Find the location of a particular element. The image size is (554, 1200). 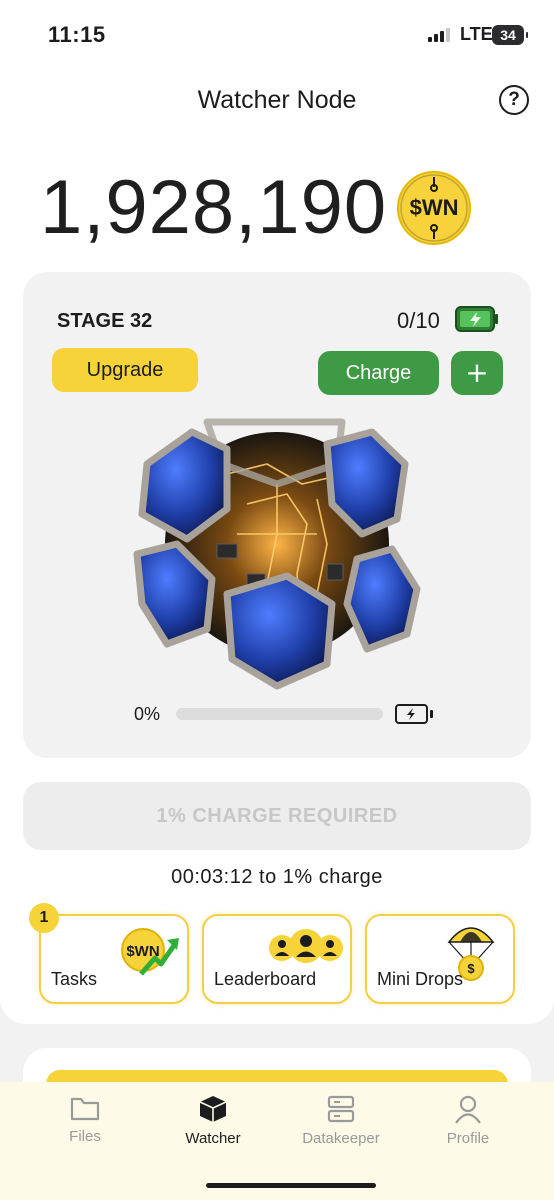

charge-button: Charge is located at coordinates (378, 373).